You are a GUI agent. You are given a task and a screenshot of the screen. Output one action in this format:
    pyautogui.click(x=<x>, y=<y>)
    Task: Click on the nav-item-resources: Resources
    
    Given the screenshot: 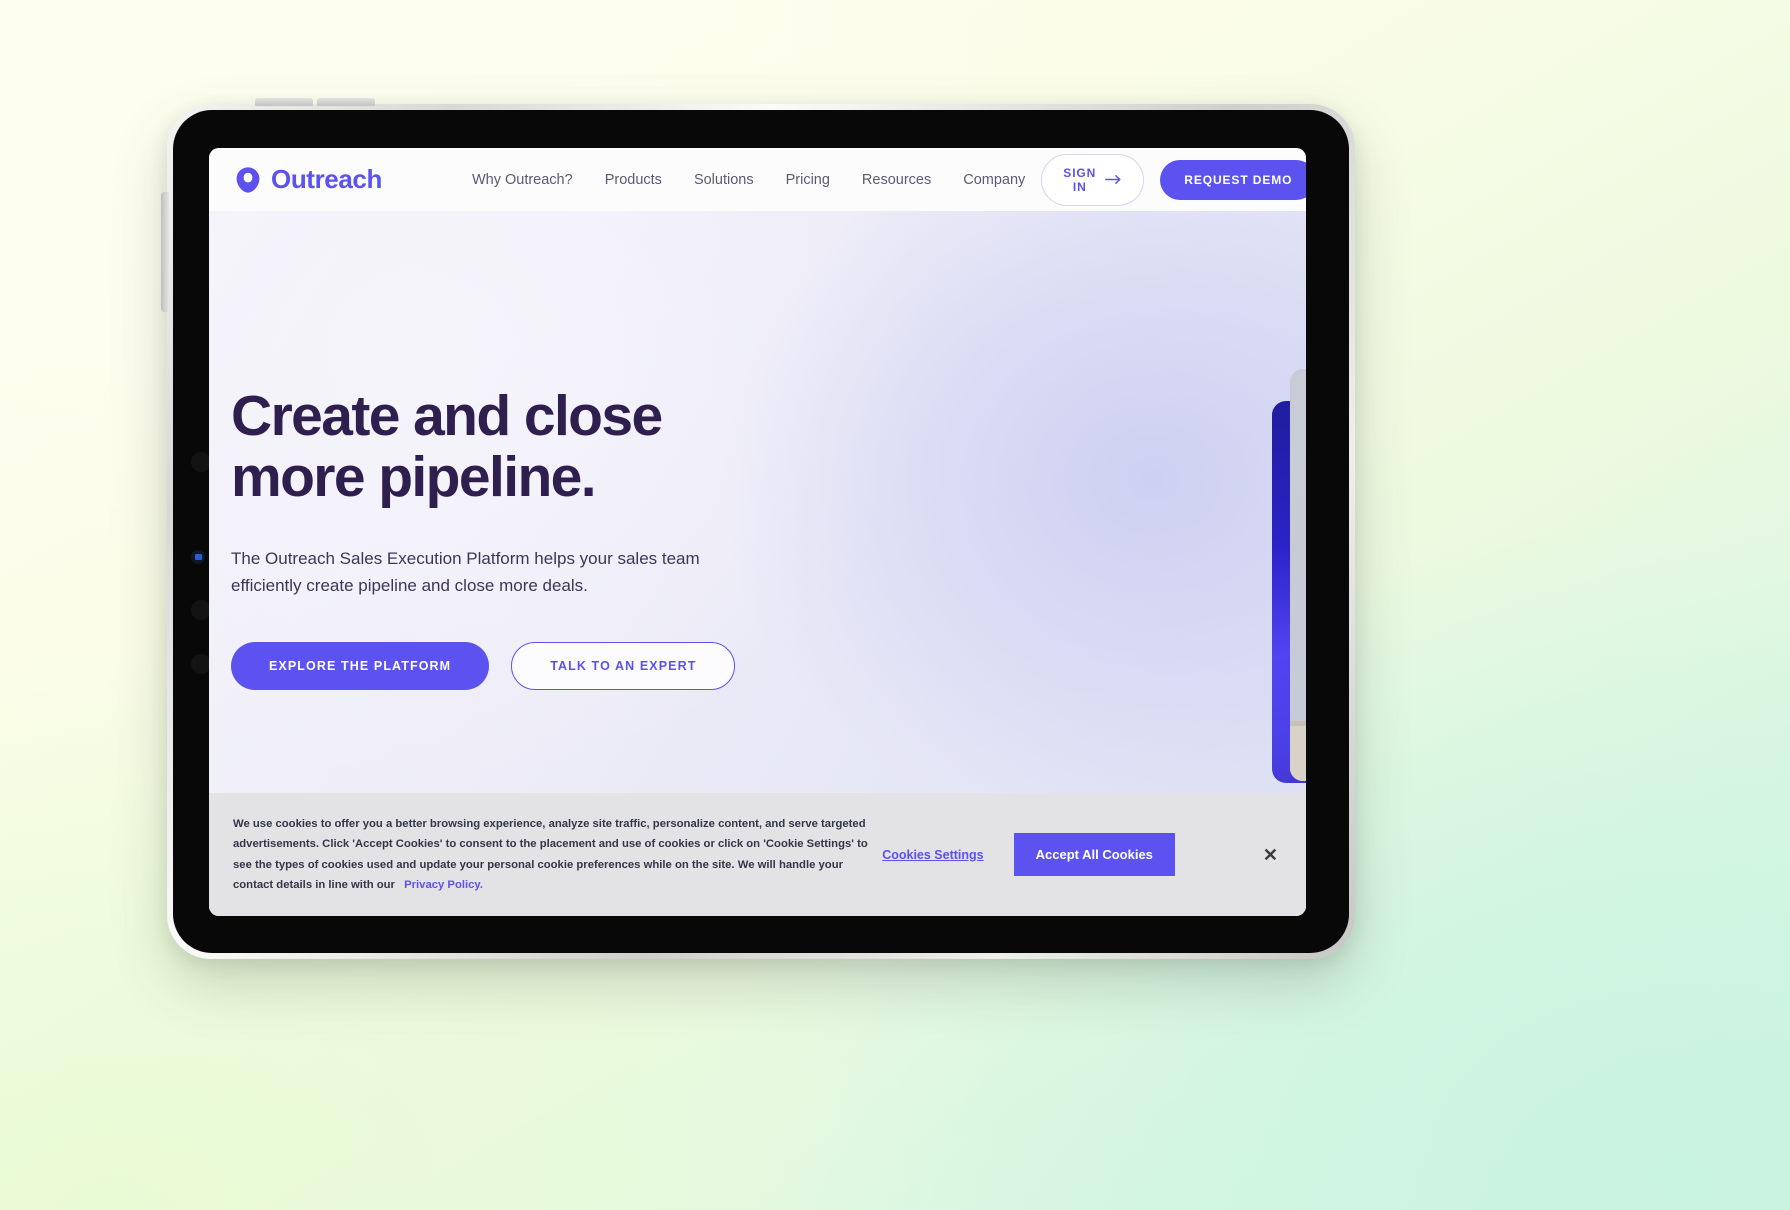 What is the action you would take?
    pyautogui.click(x=896, y=180)
    